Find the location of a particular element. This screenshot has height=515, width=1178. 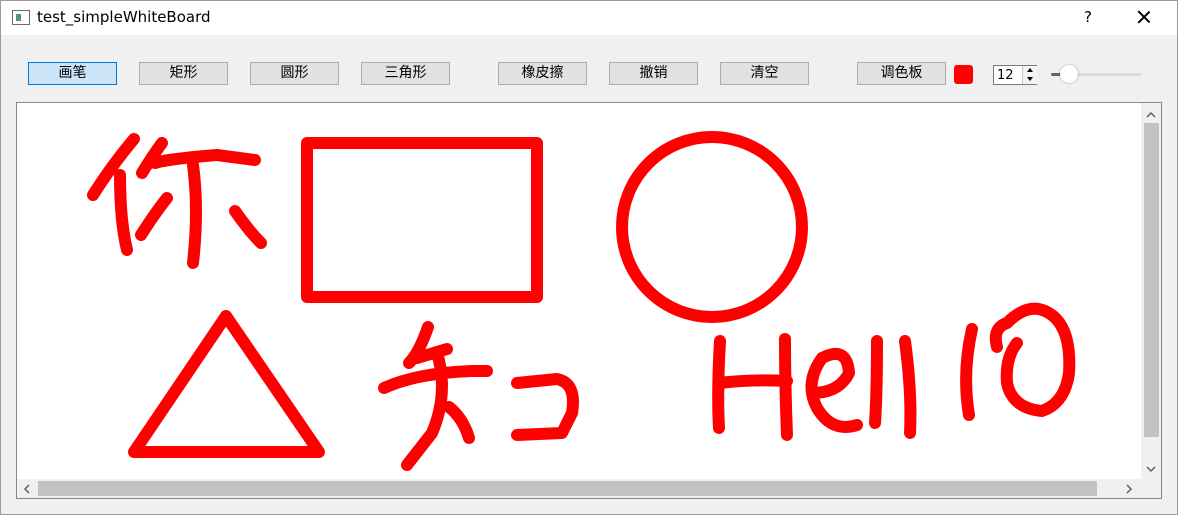

eraser-button: 橡皮擦 is located at coordinates (542, 73).